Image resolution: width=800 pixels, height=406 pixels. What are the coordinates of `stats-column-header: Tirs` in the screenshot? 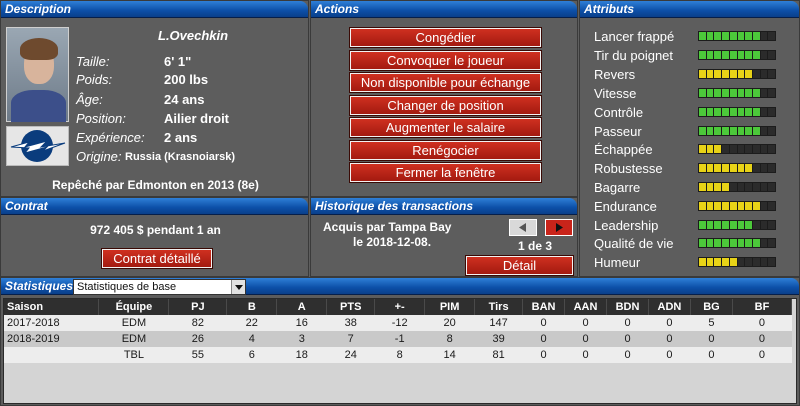 It's located at (499, 307).